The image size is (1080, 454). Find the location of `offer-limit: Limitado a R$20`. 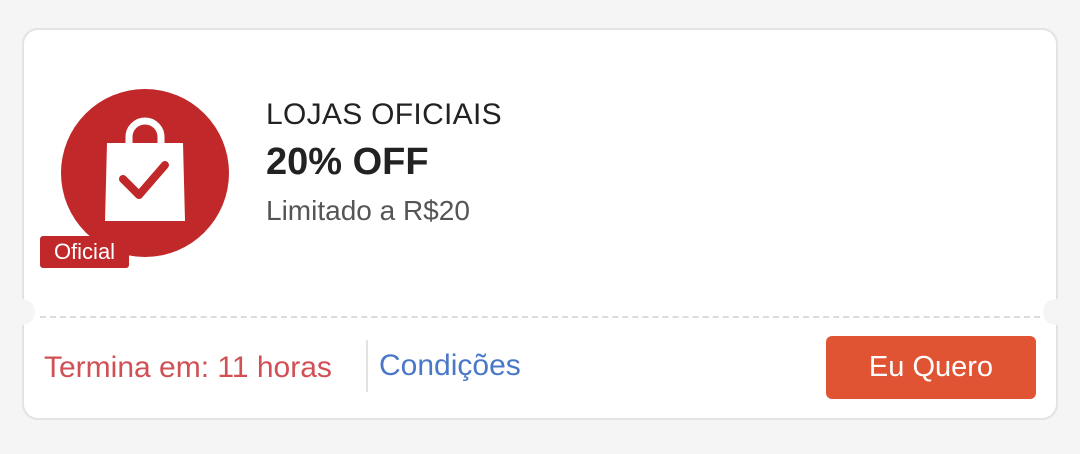

offer-limit: Limitado a R$20 is located at coordinates (368, 210).